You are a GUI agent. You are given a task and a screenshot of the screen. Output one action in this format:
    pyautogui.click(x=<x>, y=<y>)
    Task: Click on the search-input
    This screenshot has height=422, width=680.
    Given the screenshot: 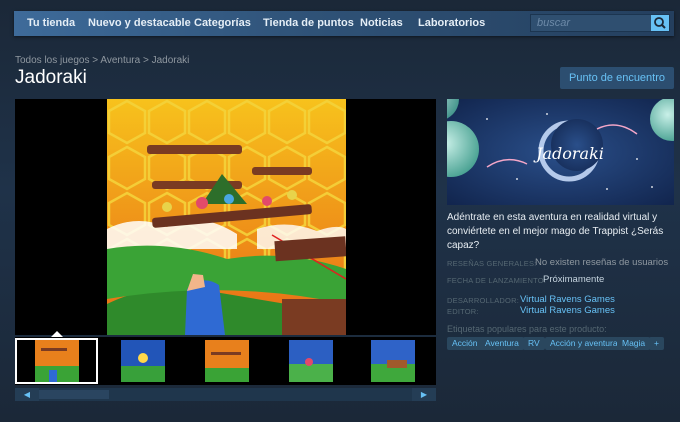 What is the action you would take?
    pyautogui.click(x=596, y=23)
    